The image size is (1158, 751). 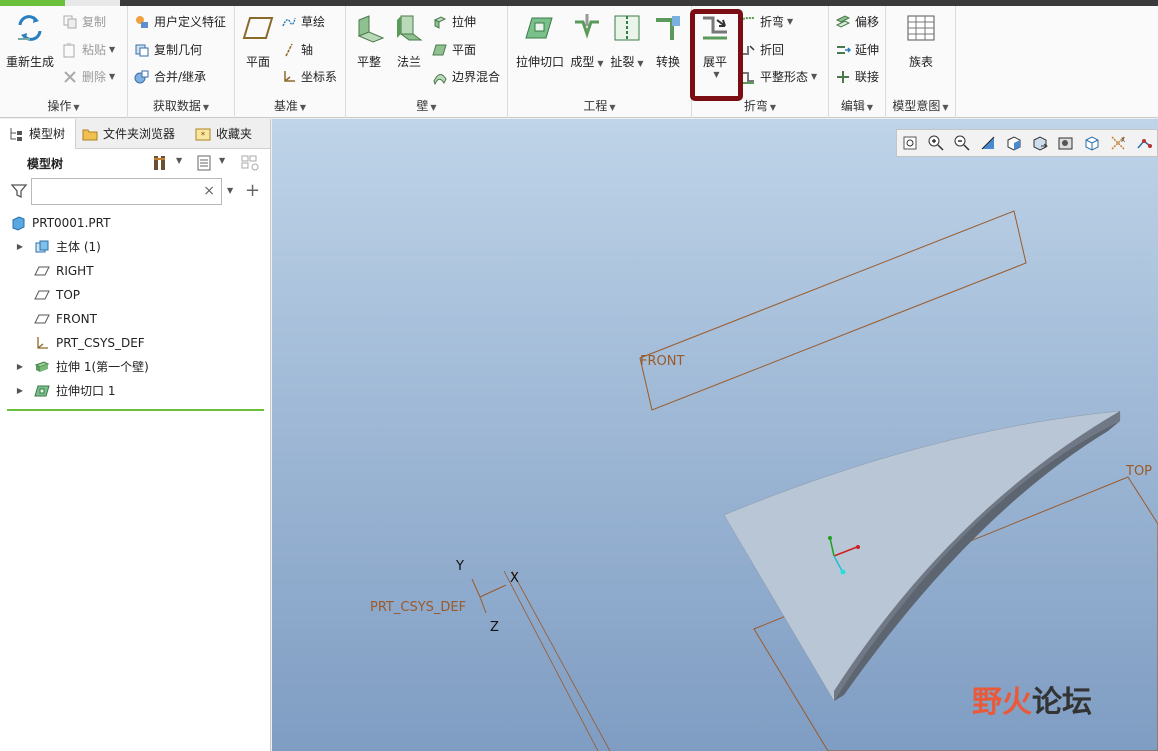 What do you see at coordinates (668, 41) in the screenshot?
I see `convert-button: 转换` at bounding box center [668, 41].